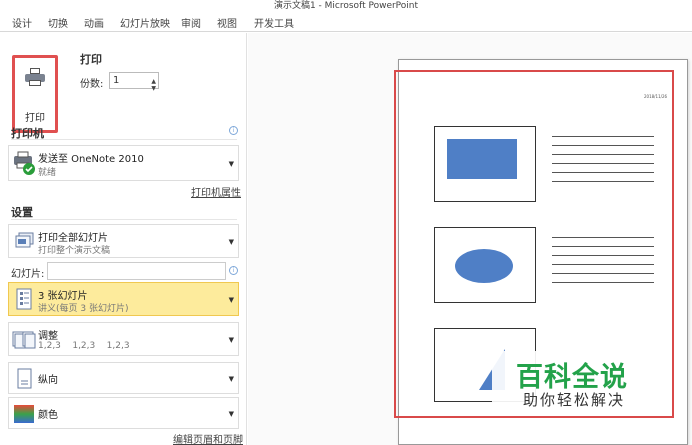 The height and width of the screenshot is (445, 692). What do you see at coordinates (48, 415) in the screenshot?
I see `color-title: 颜色` at bounding box center [48, 415].